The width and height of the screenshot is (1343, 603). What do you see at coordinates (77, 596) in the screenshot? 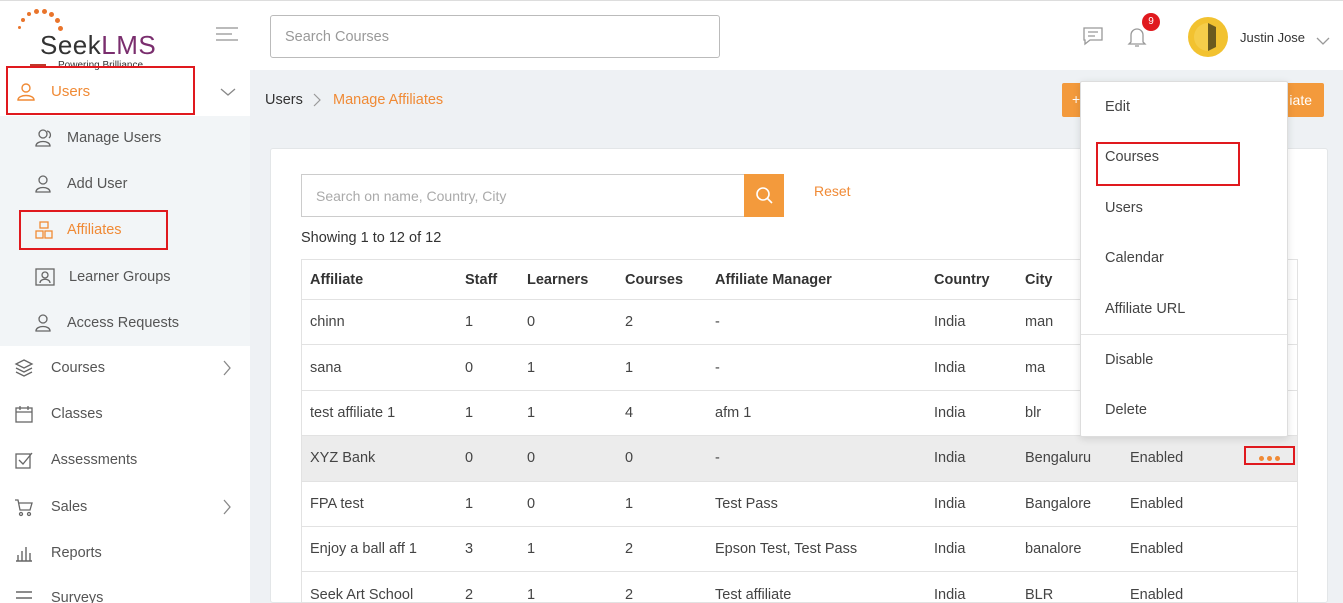
I see `sidebar-item-label: Surveys` at bounding box center [77, 596].